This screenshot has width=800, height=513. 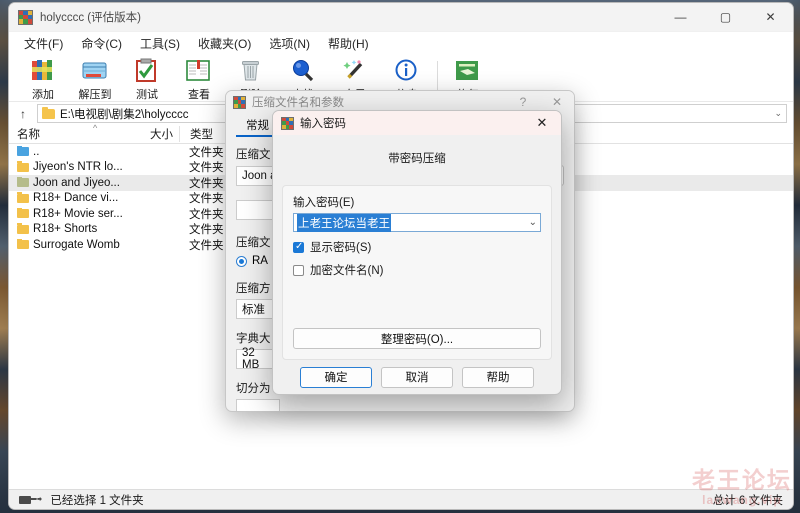 What do you see at coordinates (76, 244) in the screenshot?
I see `file-name: Surrogate Womb` at bounding box center [76, 244].